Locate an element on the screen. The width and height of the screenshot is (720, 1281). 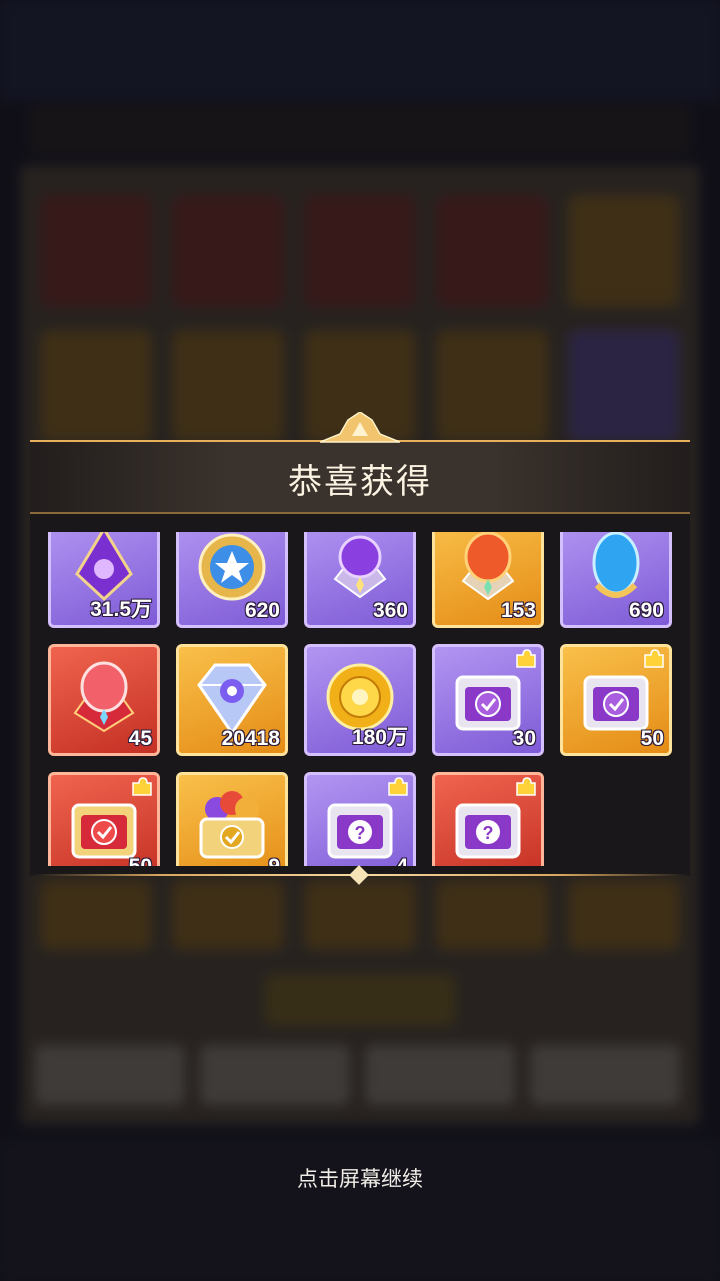
reward-item-blue-egg: 690 is located at coordinates (616, 580).